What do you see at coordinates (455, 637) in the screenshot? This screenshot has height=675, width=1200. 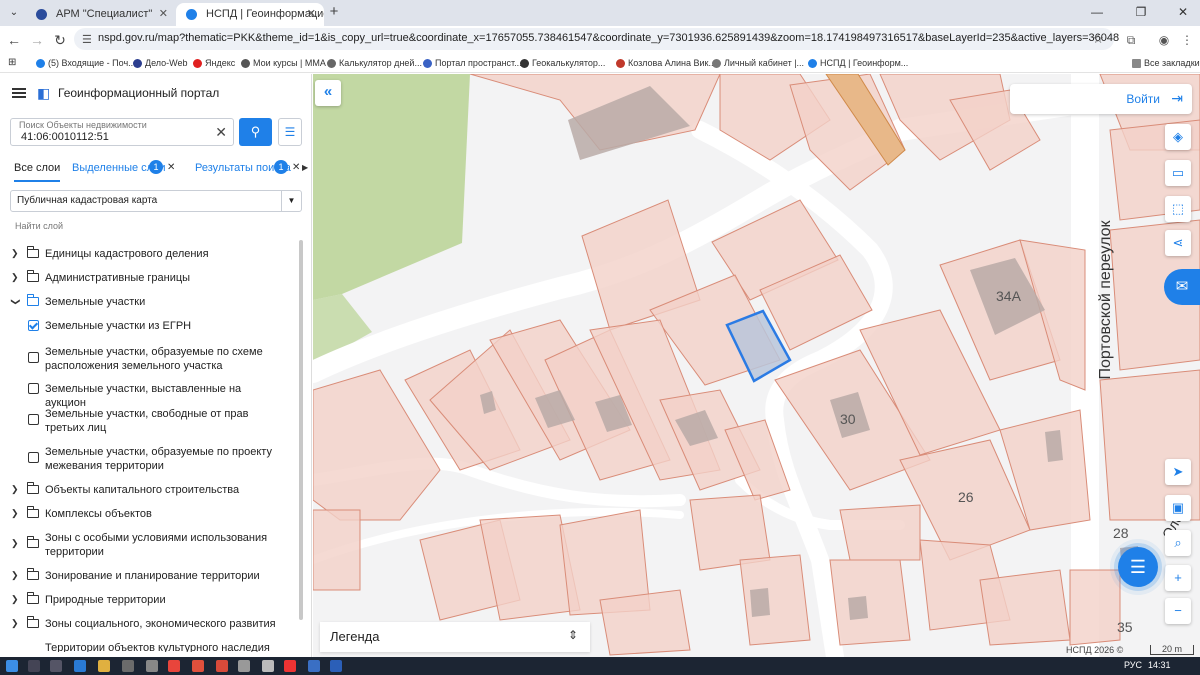 I see `legend-panel: Легенда ⇕` at bounding box center [455, 637].